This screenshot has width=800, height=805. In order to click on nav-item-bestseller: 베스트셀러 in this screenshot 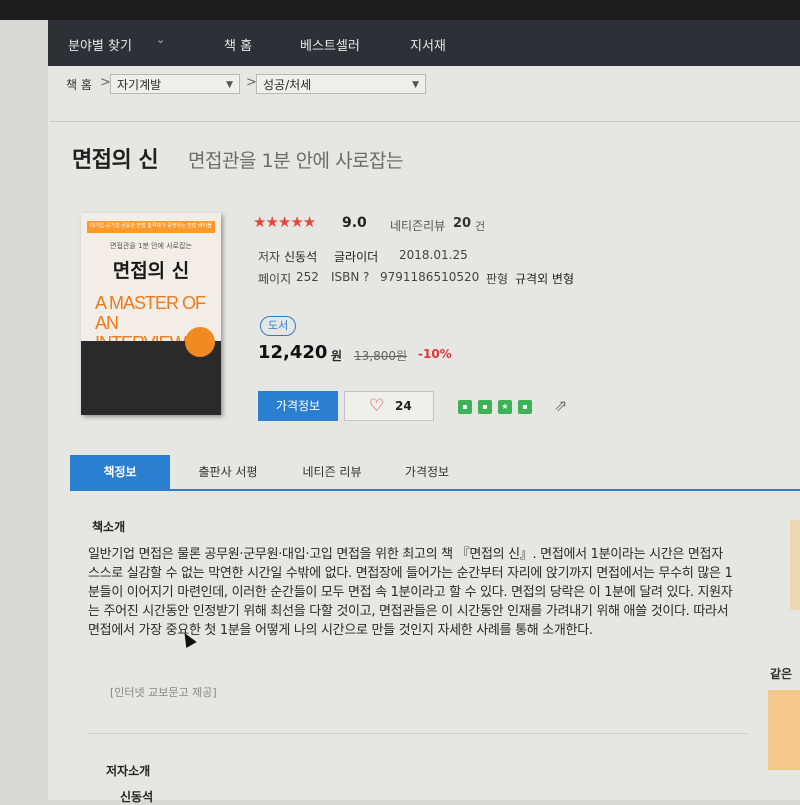, I will do `click(330, 44)`.